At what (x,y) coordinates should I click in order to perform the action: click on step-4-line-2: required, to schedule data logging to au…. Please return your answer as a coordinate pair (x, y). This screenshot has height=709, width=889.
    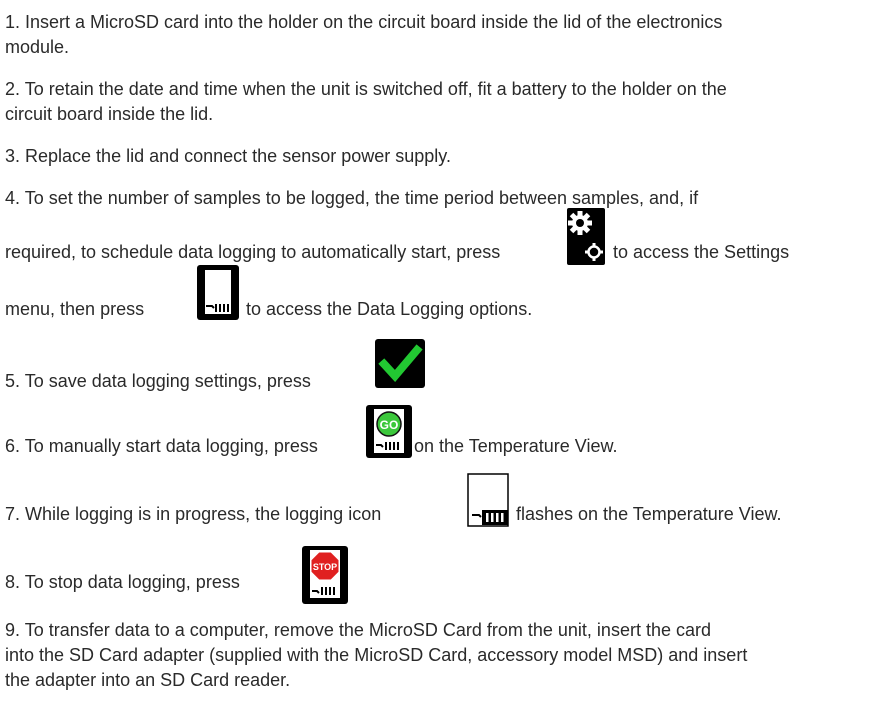
    Looking at the image, I should click on (252, 252).